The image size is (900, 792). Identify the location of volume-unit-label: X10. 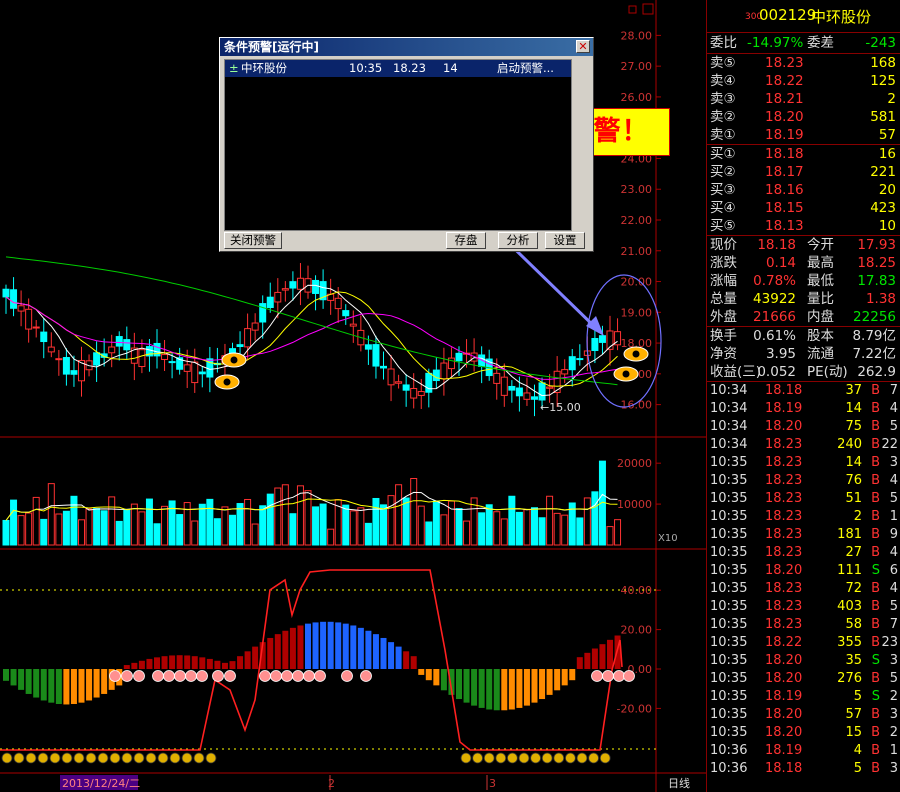
(668, 538).